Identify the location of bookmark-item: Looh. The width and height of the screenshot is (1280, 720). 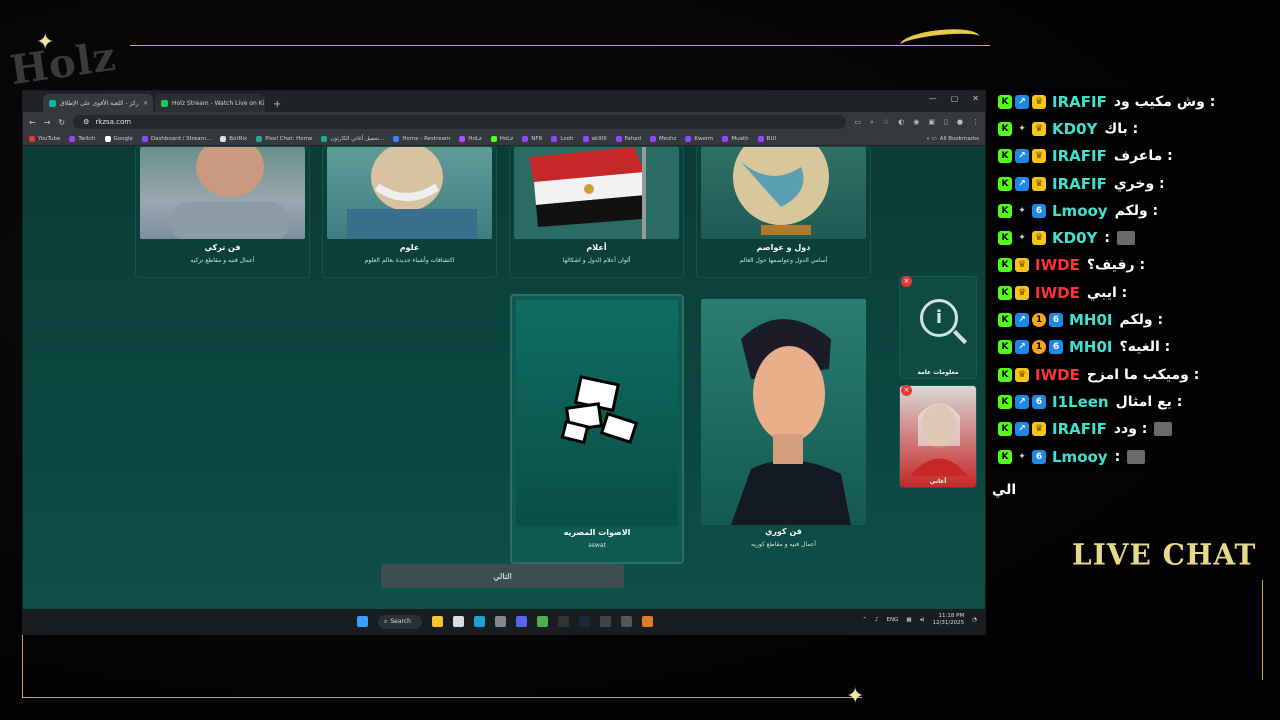
(562, 138).